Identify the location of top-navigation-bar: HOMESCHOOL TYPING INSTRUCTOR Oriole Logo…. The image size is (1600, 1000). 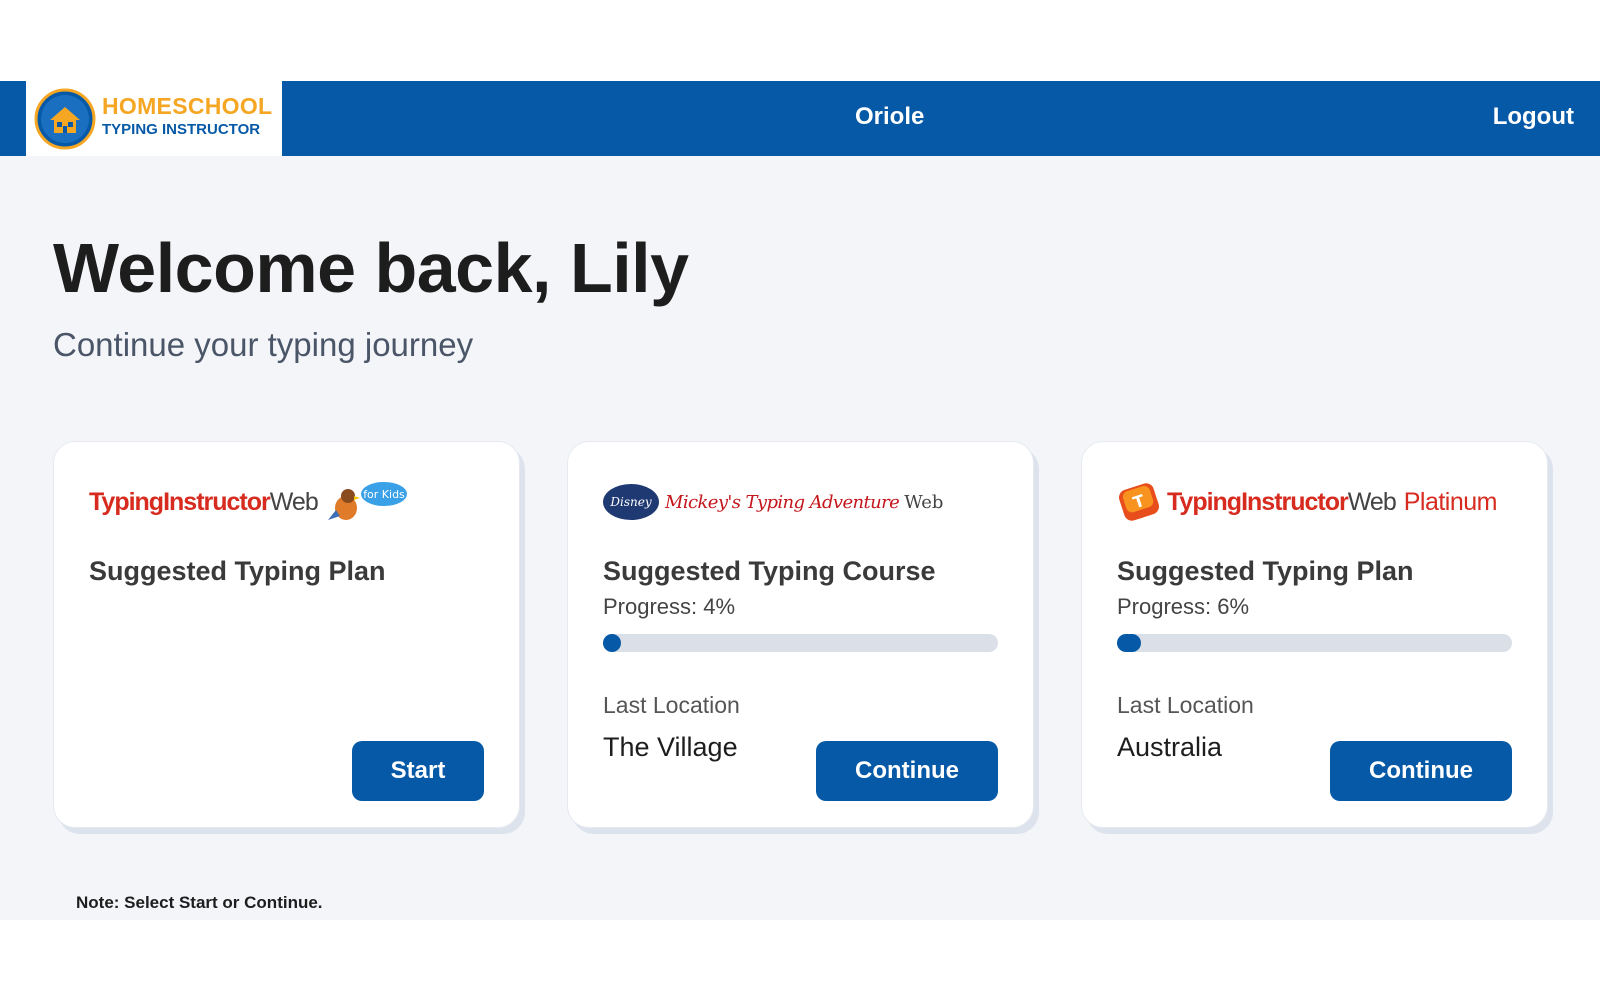
(800, 118).